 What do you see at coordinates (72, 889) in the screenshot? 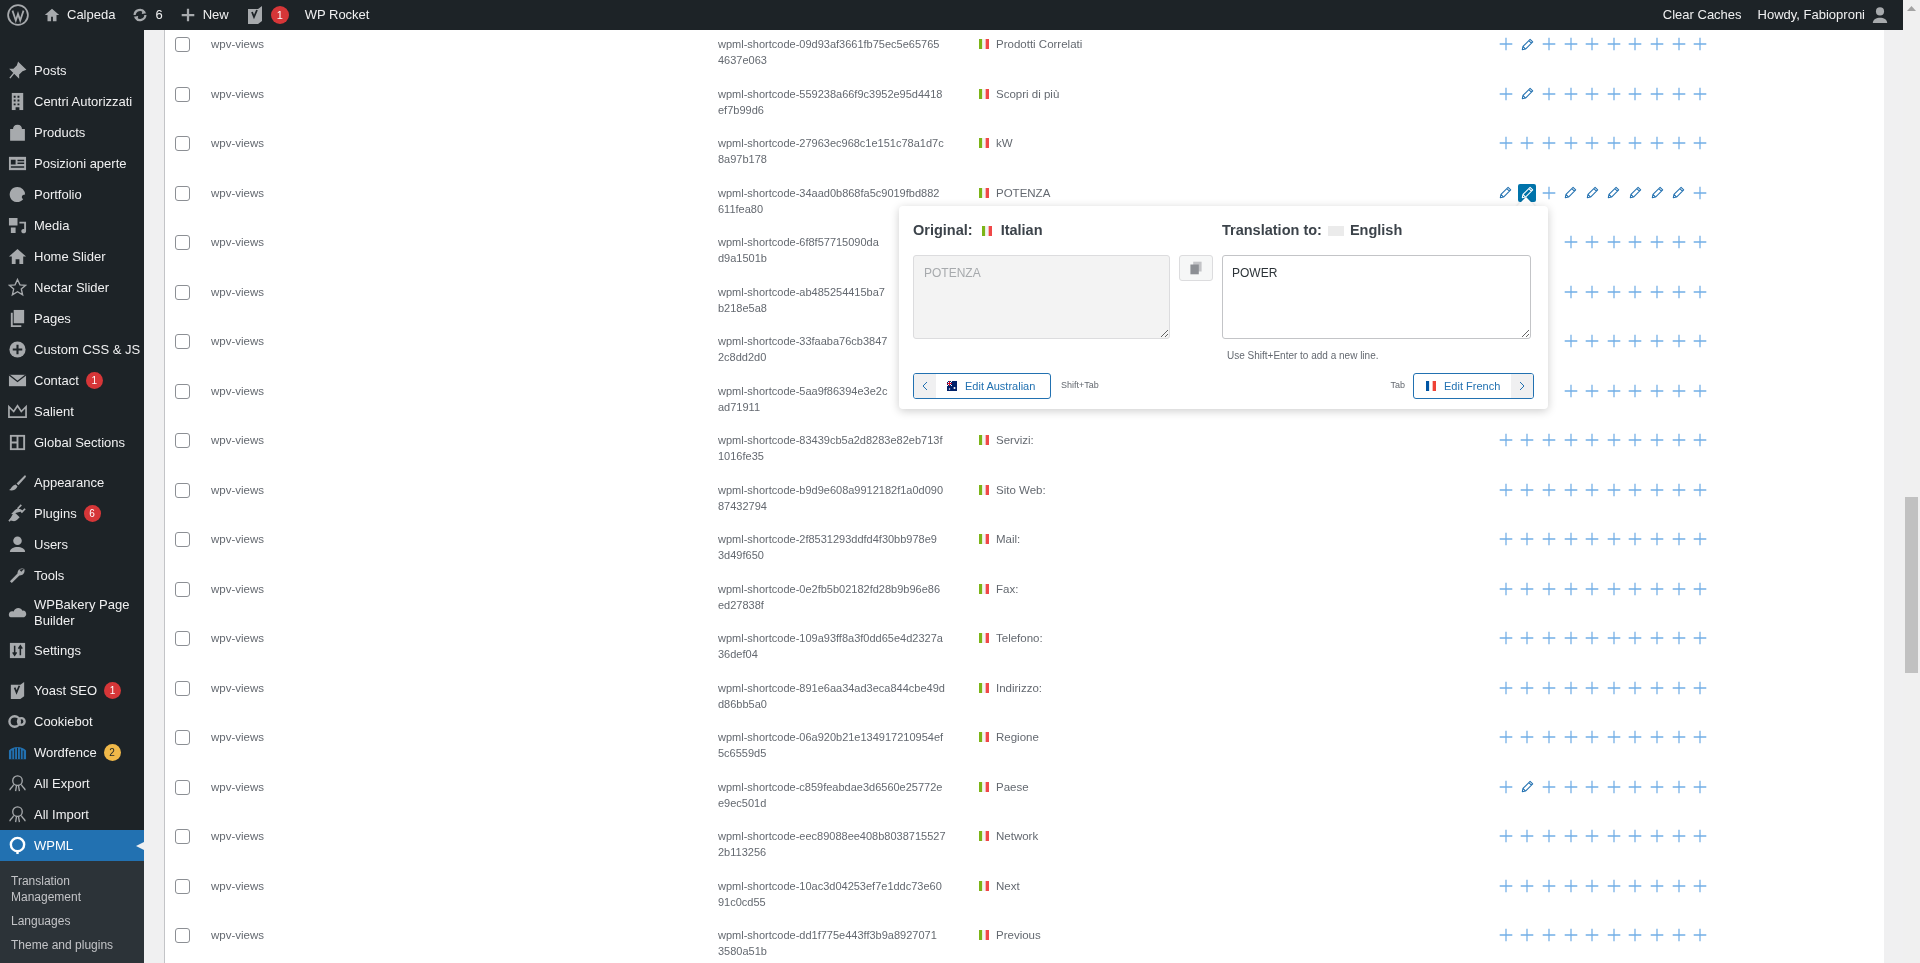
I see `submenu-link: Translation Management` at bounding box center [72, 889].